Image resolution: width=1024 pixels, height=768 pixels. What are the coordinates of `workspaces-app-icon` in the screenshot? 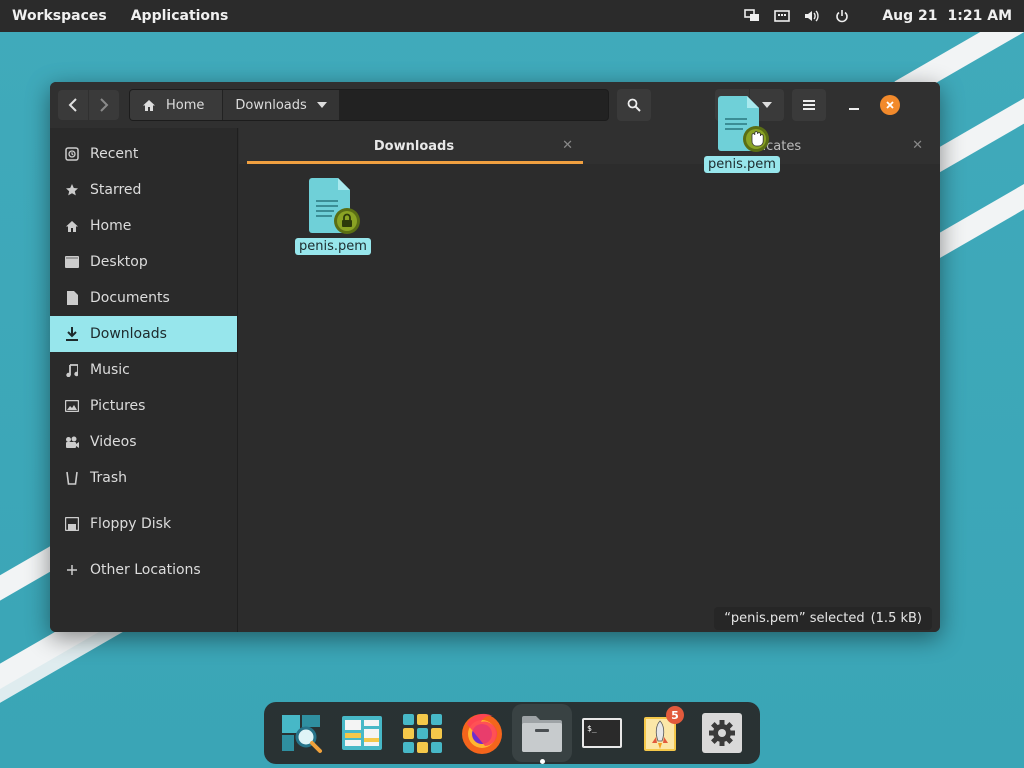 It's located at (362, 733).